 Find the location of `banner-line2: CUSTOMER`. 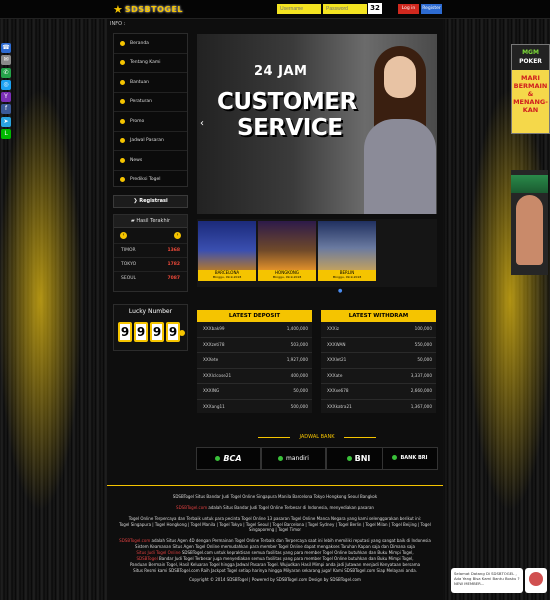

banner-line2: CUSTOMER is located at coordinates (287, 102).